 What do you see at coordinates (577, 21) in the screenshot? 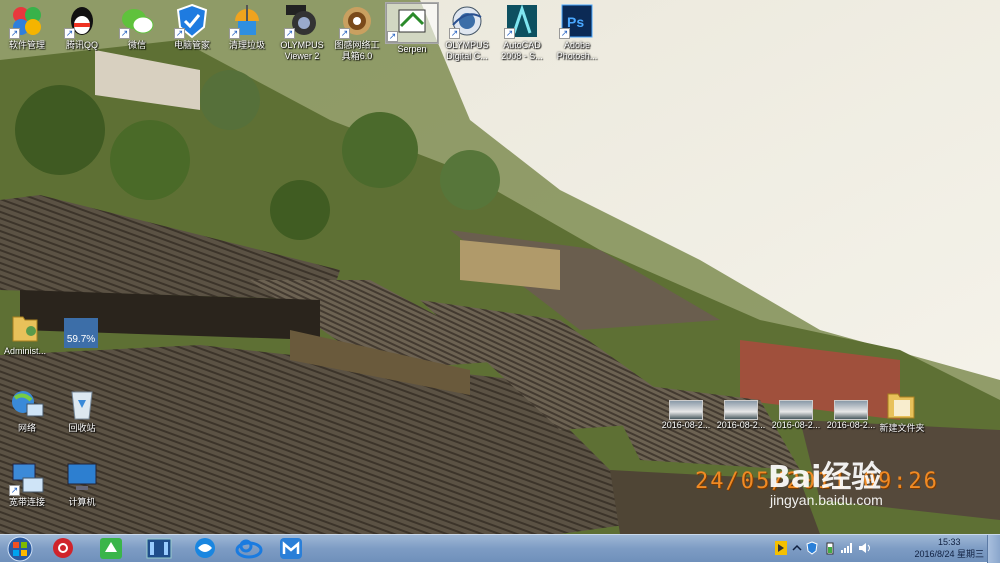
I see `photoshop-icon: Ps ↗` at bounding box center [577, 21].